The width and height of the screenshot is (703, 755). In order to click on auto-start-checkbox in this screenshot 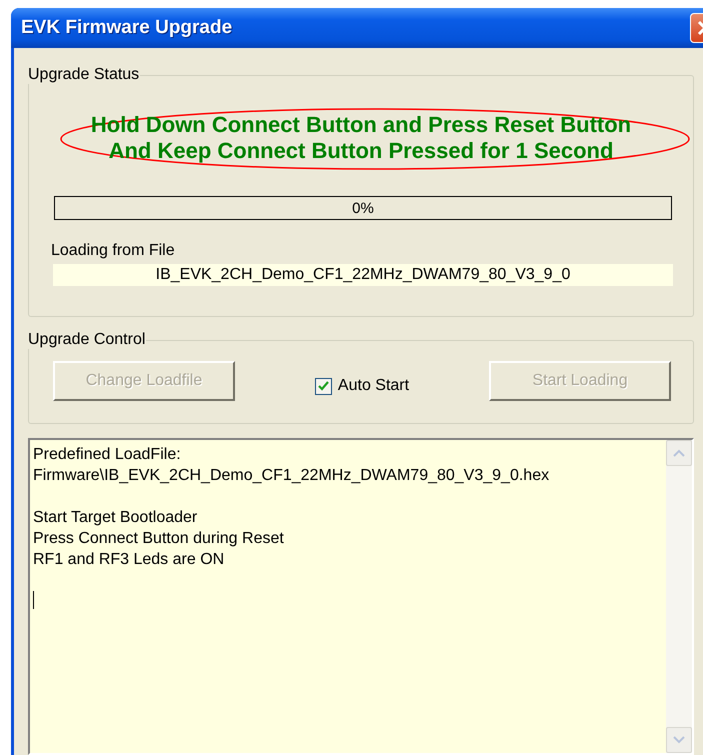, I will do `click(323, 386)`.